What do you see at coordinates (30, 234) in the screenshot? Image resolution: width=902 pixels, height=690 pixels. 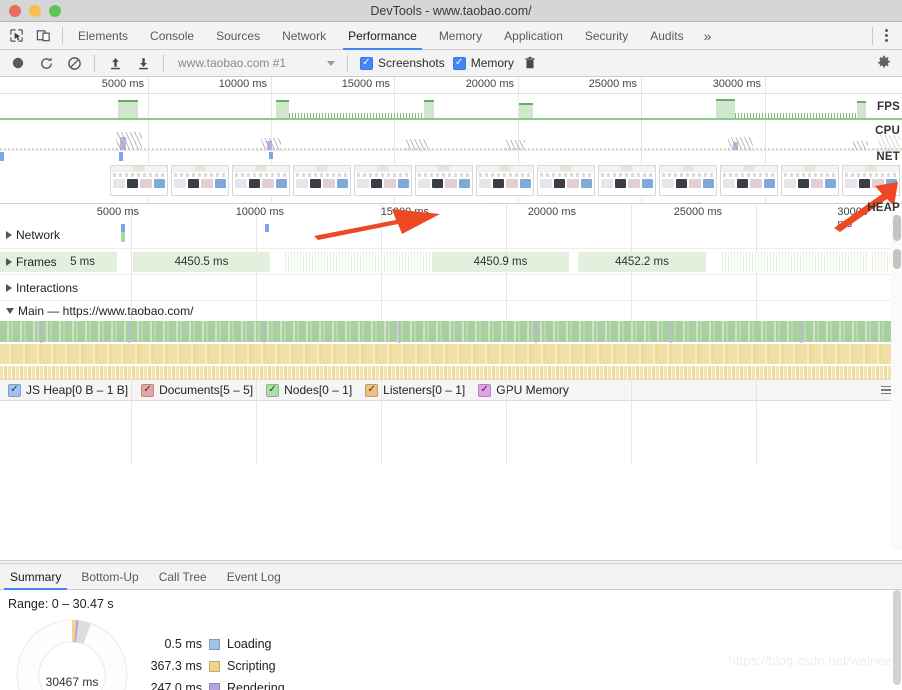 I see `track-header-network: Network` at bounding box center [30, 234].